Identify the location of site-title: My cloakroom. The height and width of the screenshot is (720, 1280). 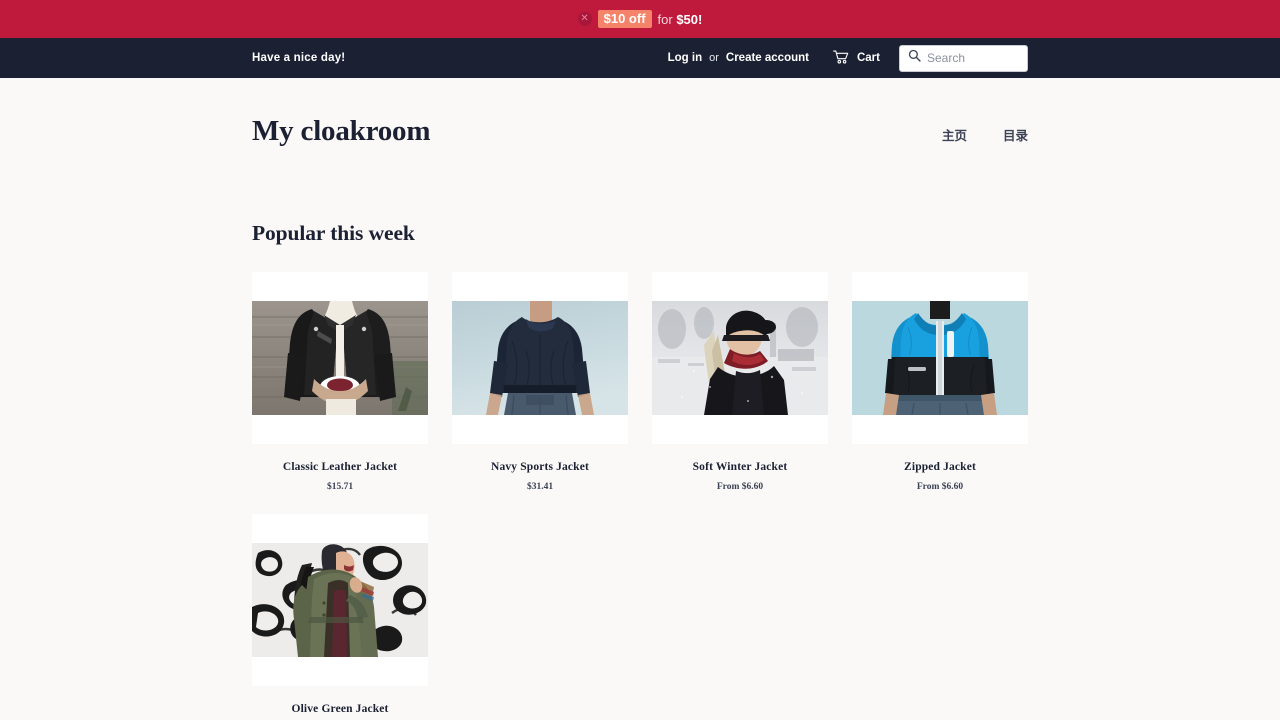
(341, 131).